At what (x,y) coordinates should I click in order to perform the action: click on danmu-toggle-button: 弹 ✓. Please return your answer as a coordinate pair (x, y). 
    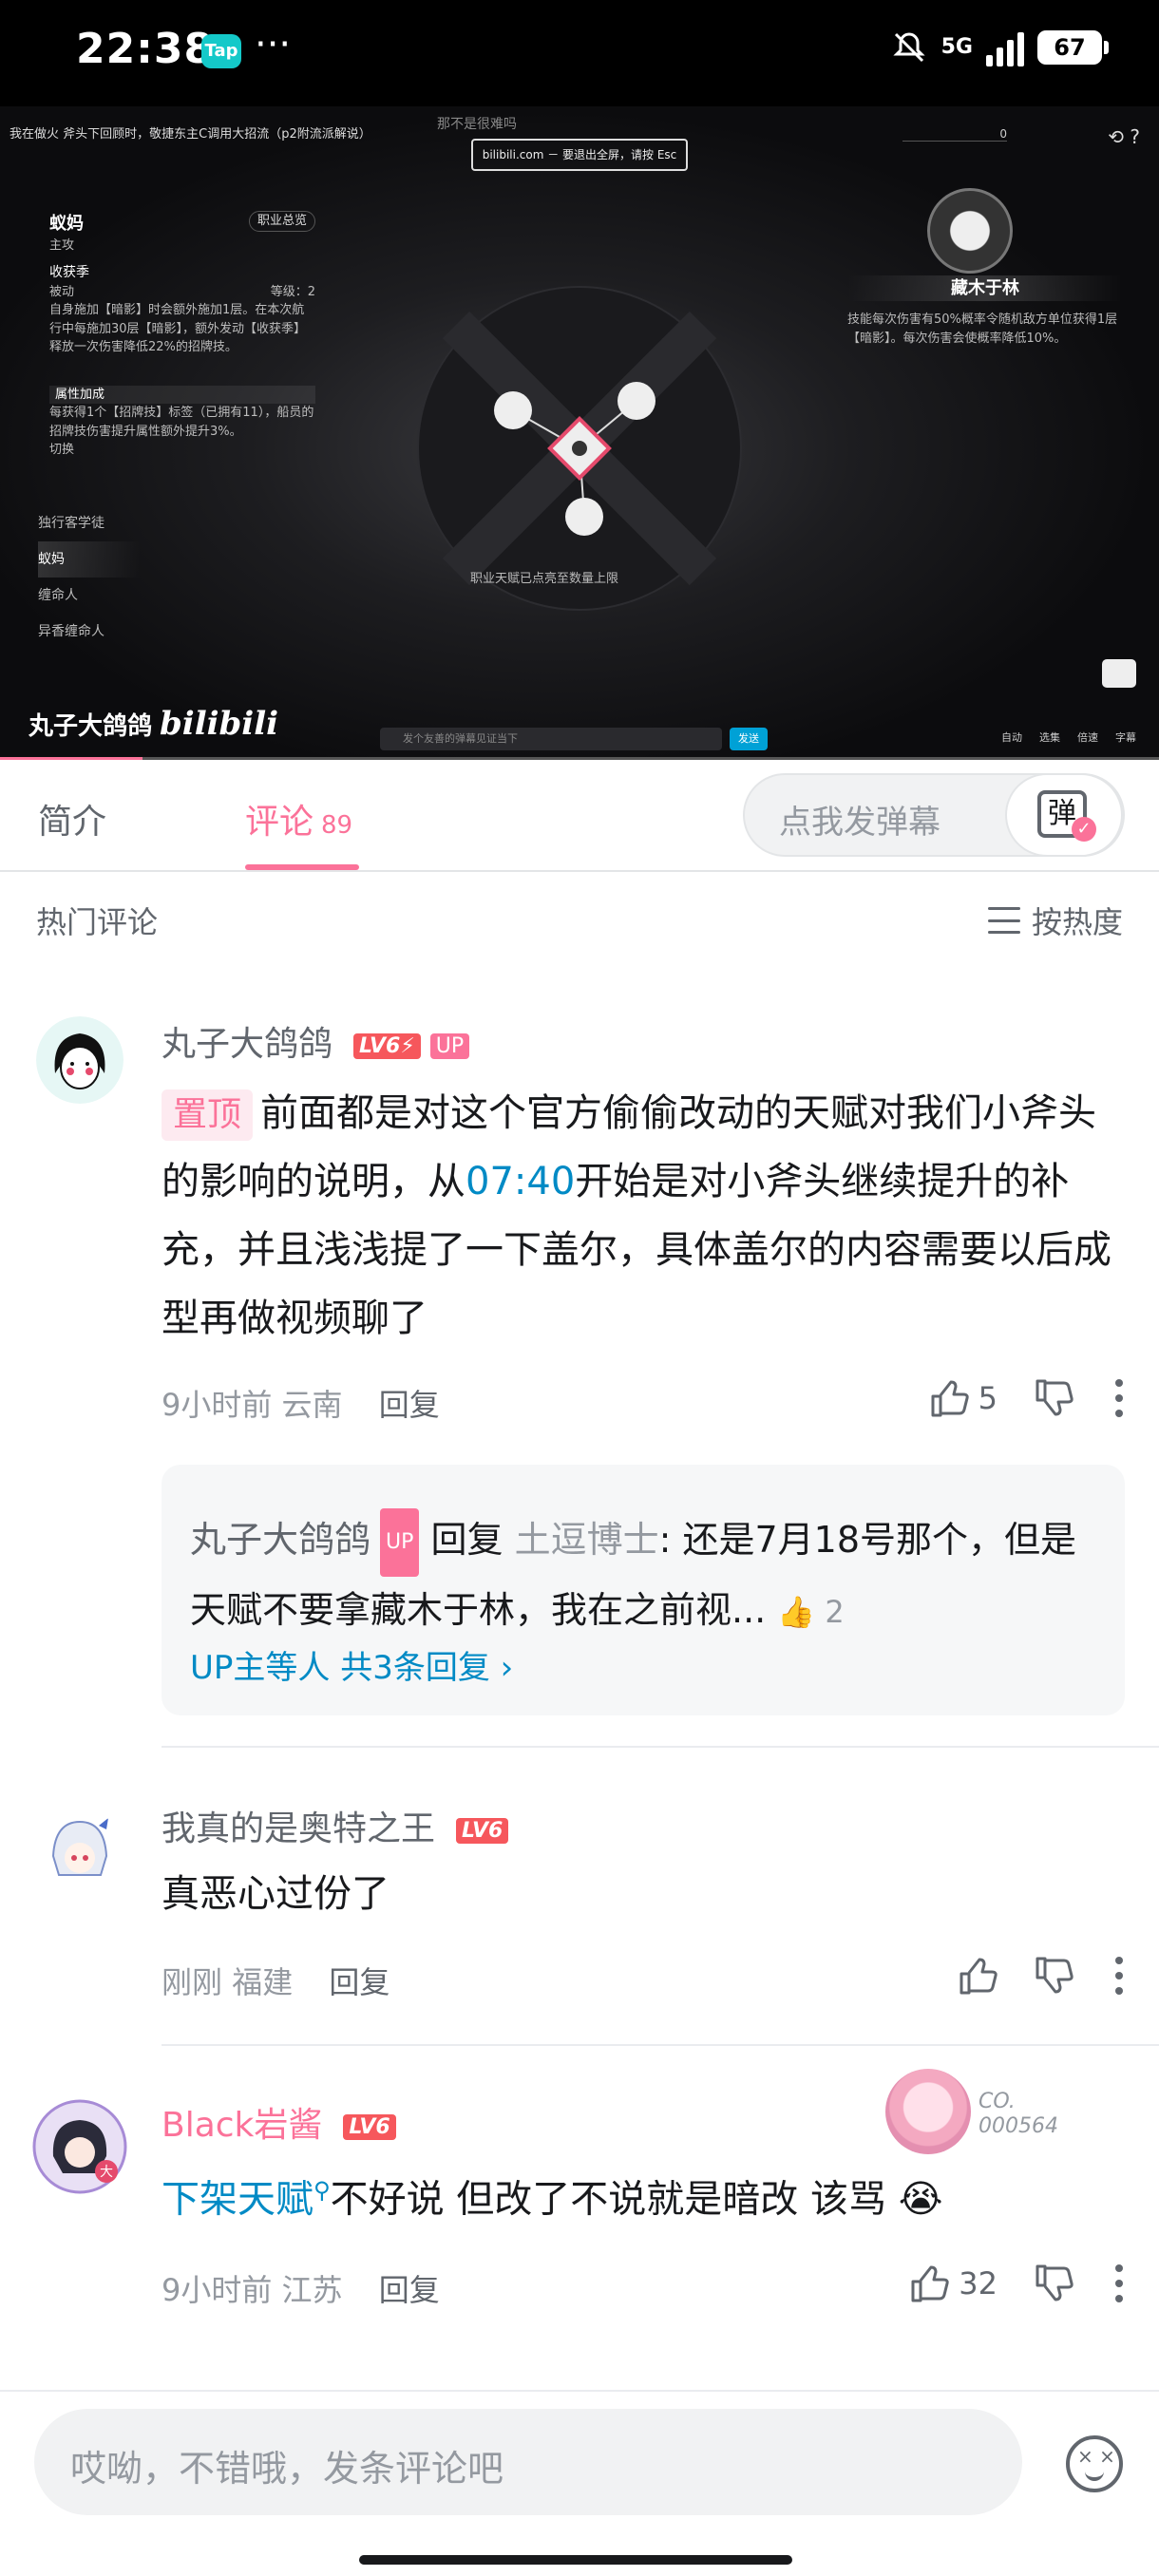
    Looking at the image, I should click on (1064, 815).